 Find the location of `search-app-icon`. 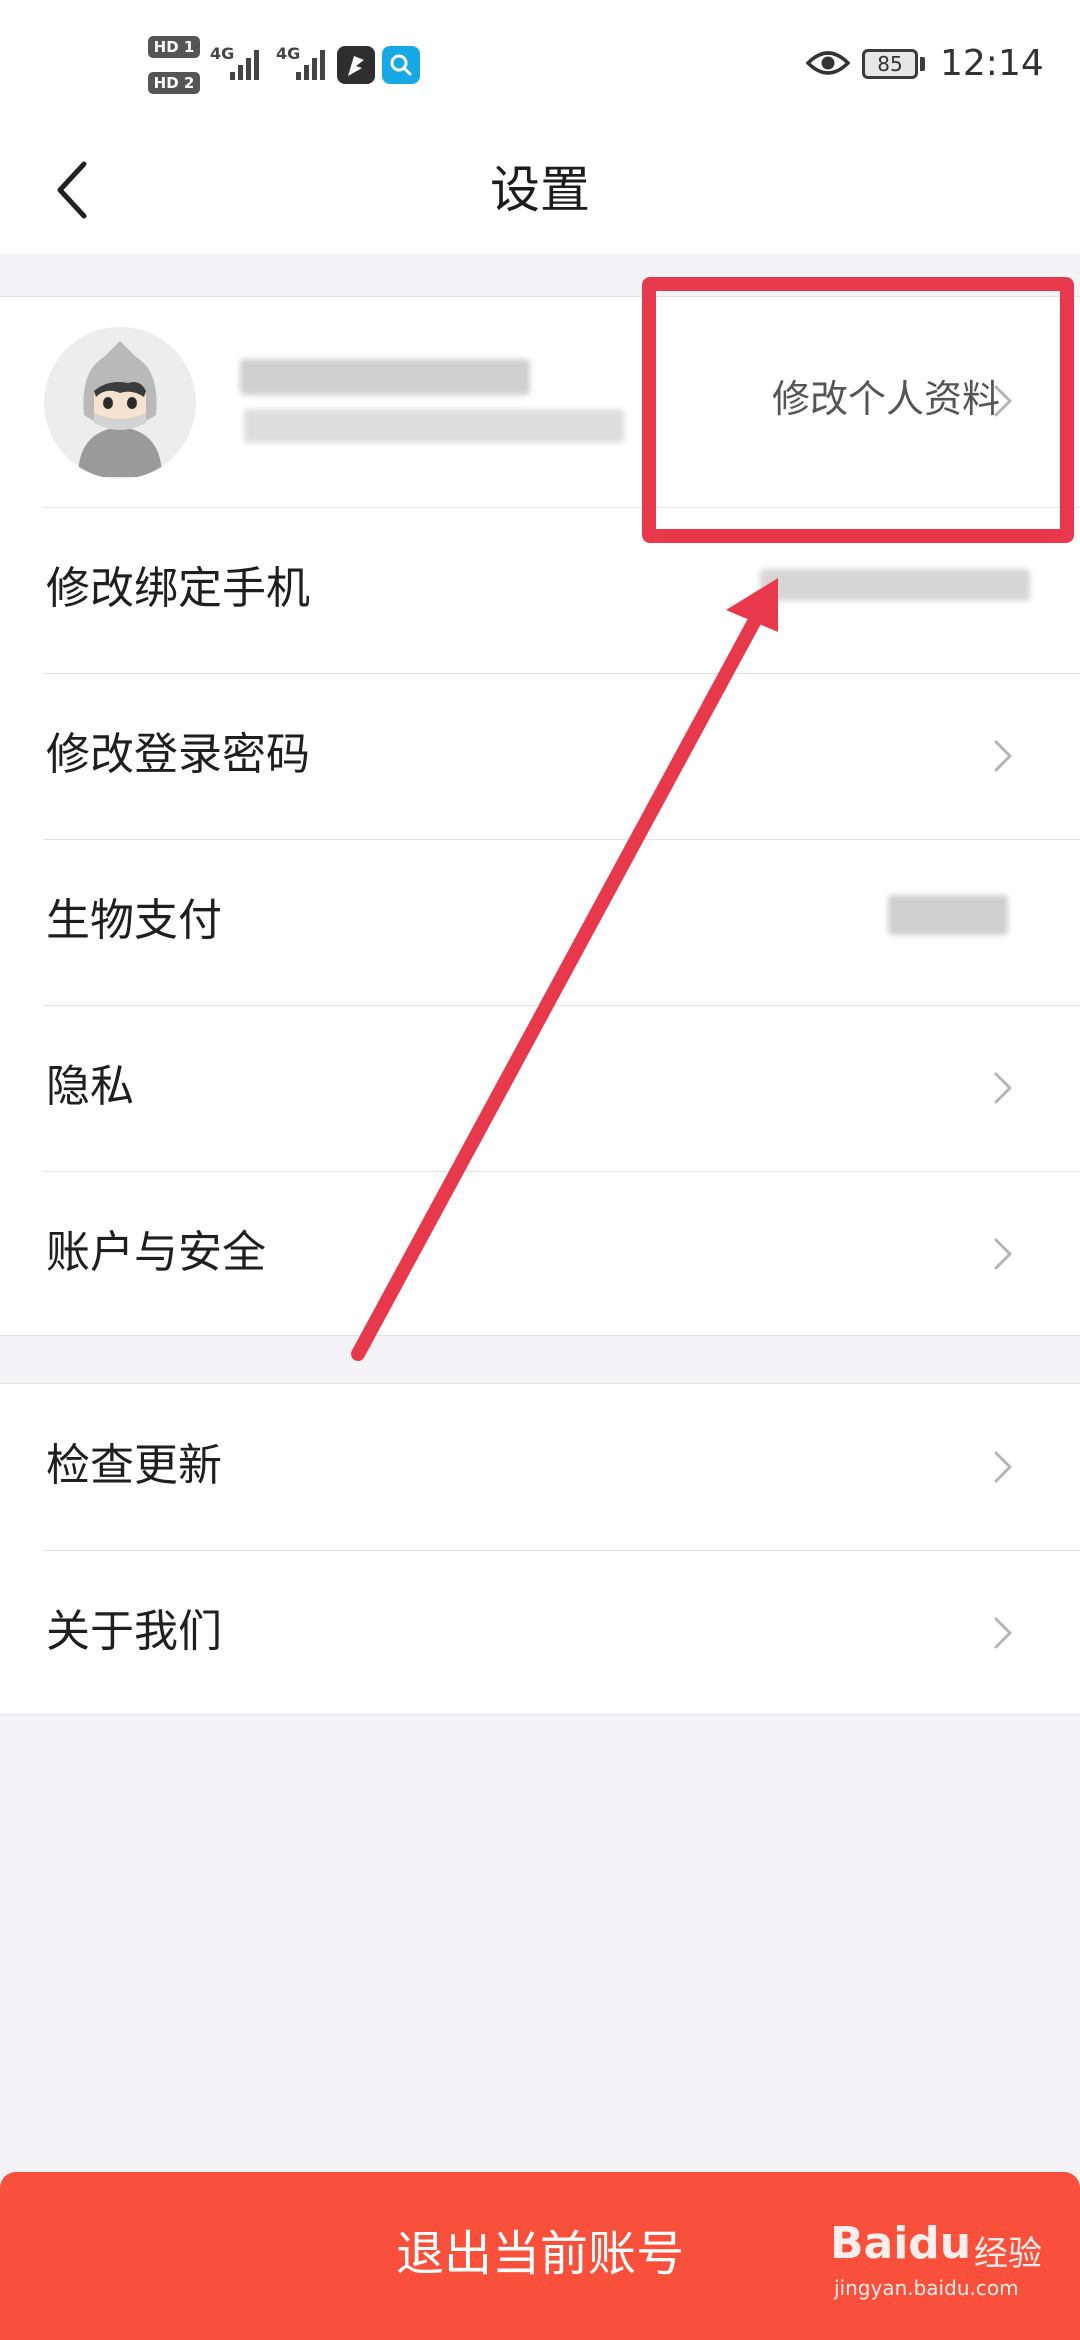

search-app-icon is located at coordinates (401, 65).